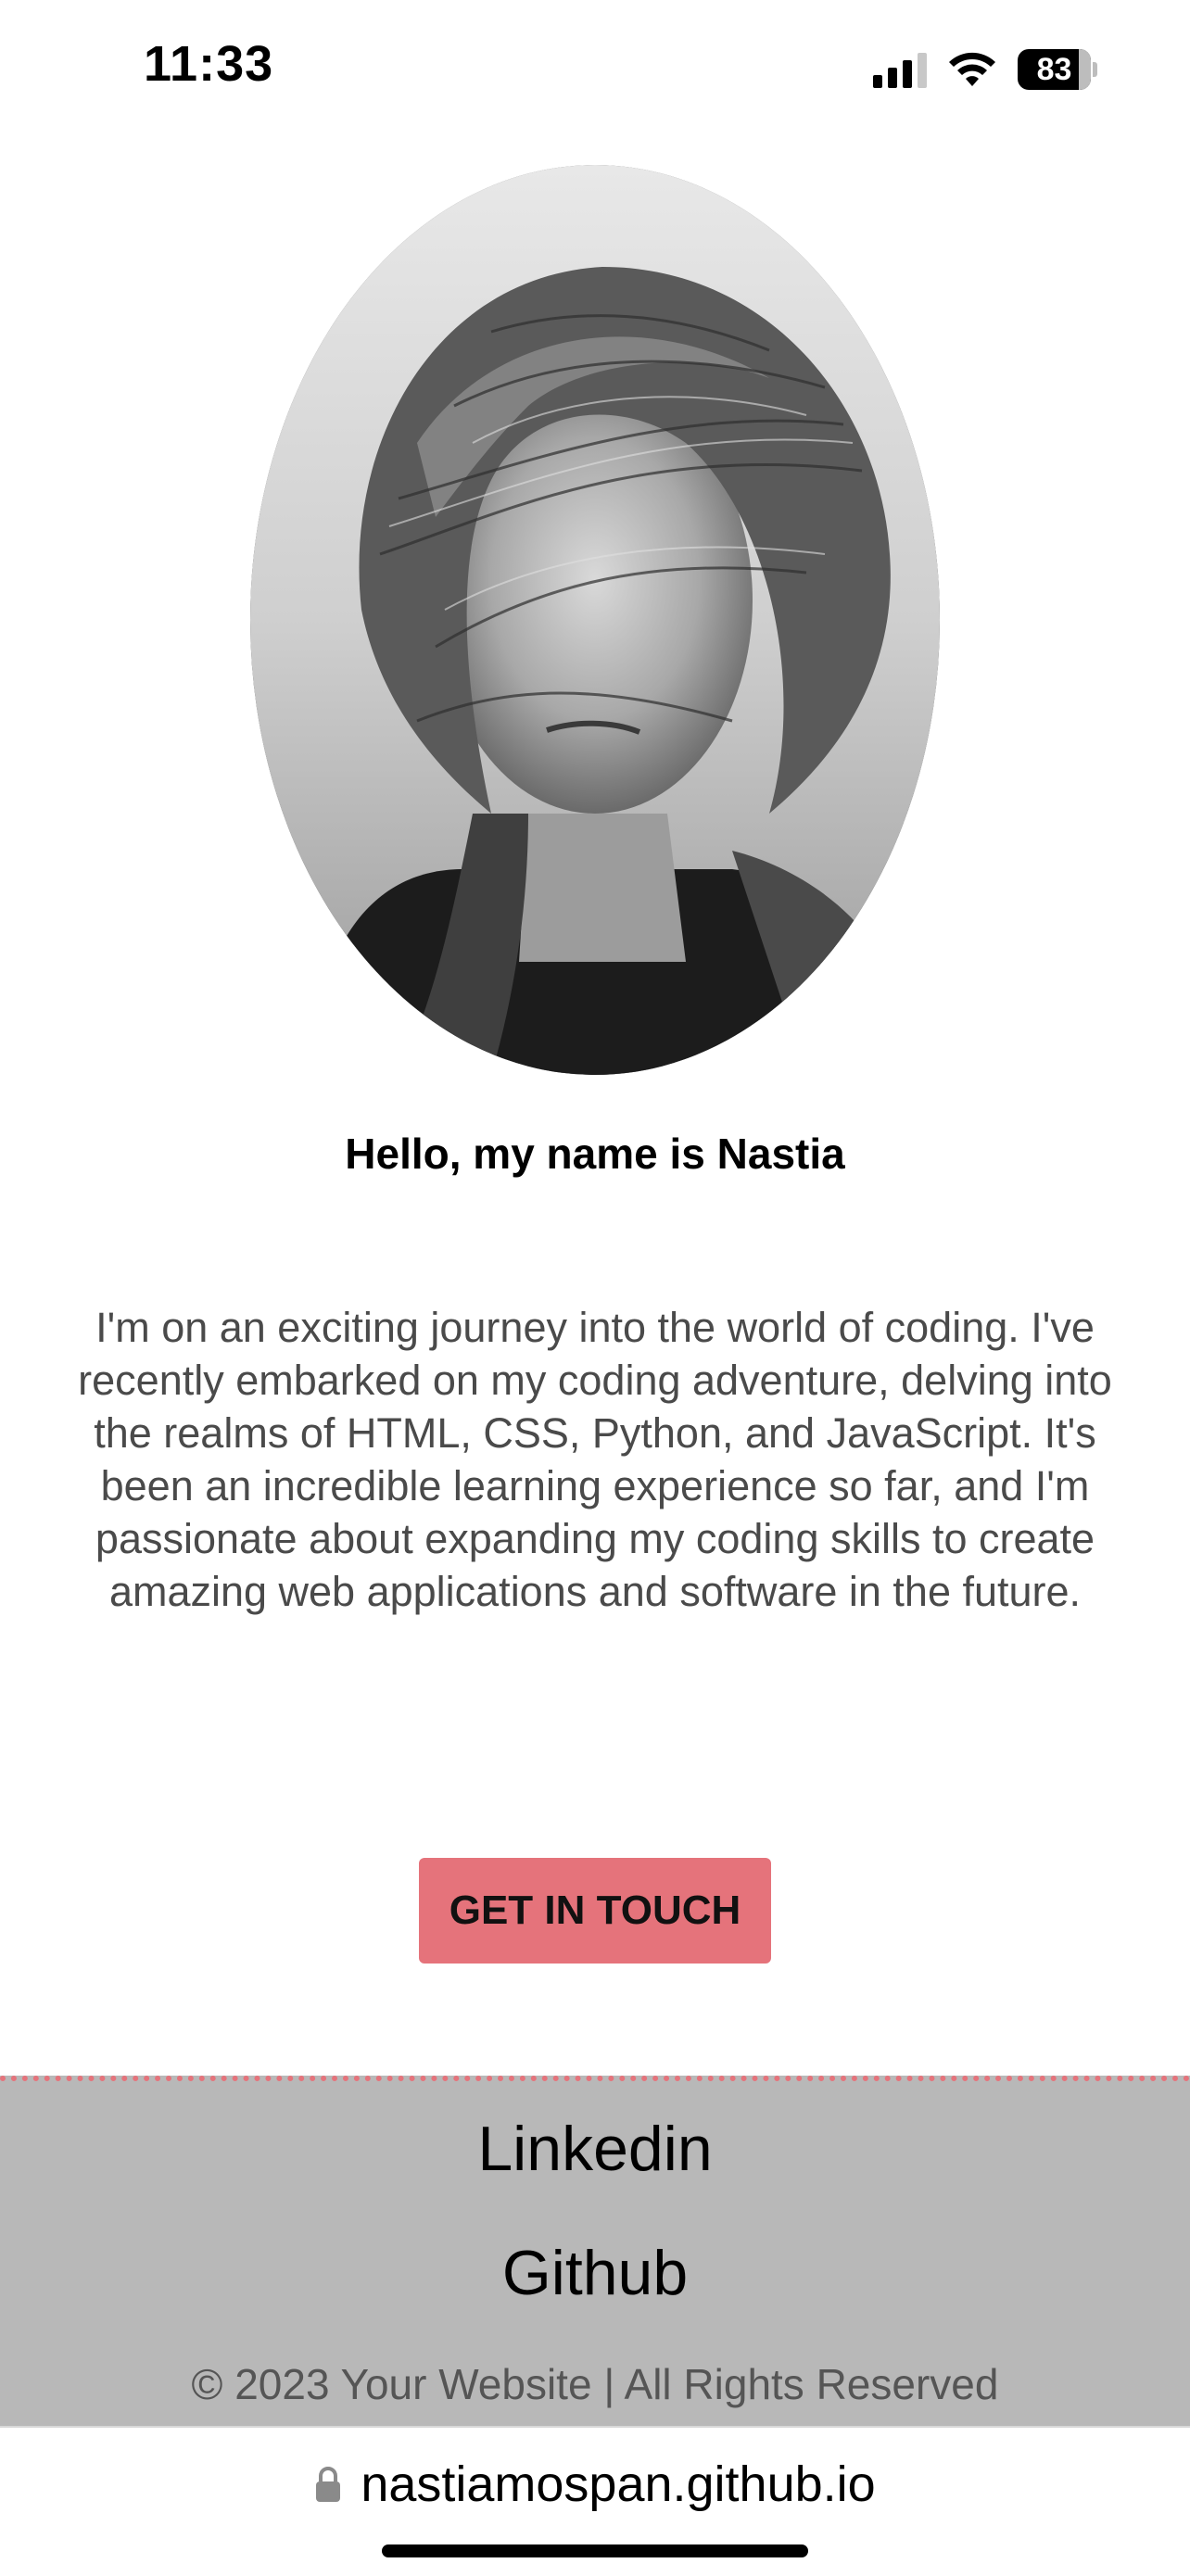 This screenshot has height=2576, width=1190. I want to click on battery-icon: 83, so click(1057, 69).